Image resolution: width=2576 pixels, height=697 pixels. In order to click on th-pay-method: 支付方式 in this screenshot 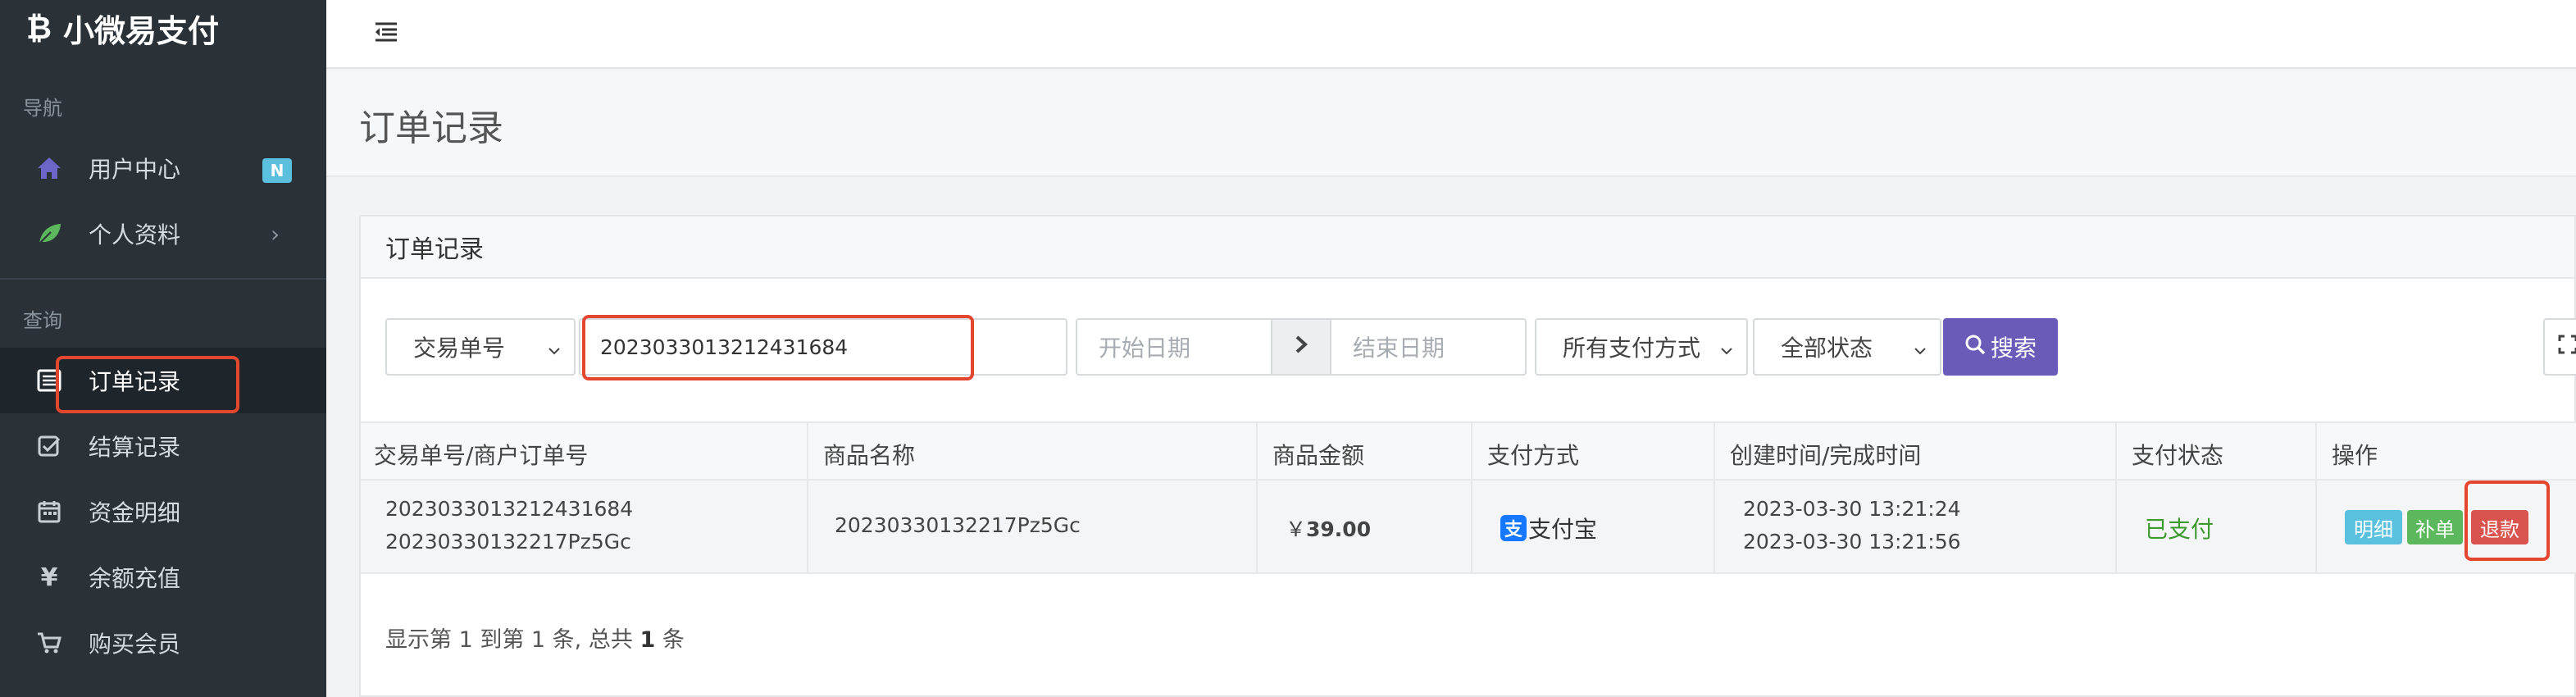, I will do `click(1533, 455)`.